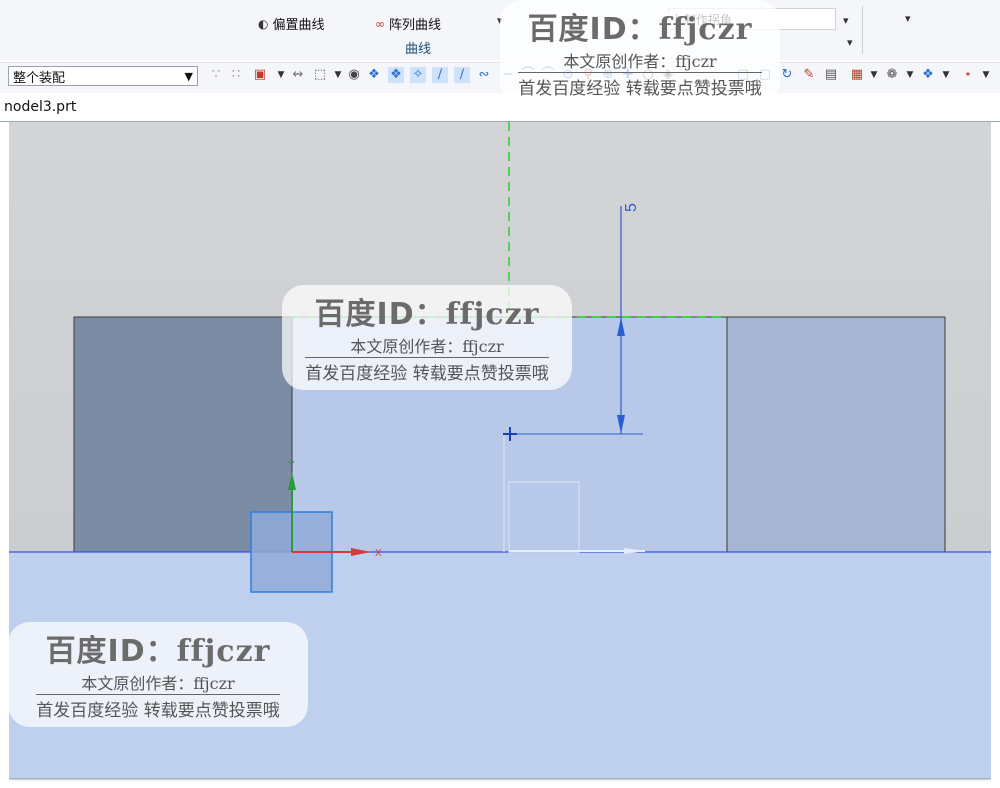 The image size is (1000, 788). I want to click on search-field-text: 制作拐角, so click(707, 19).